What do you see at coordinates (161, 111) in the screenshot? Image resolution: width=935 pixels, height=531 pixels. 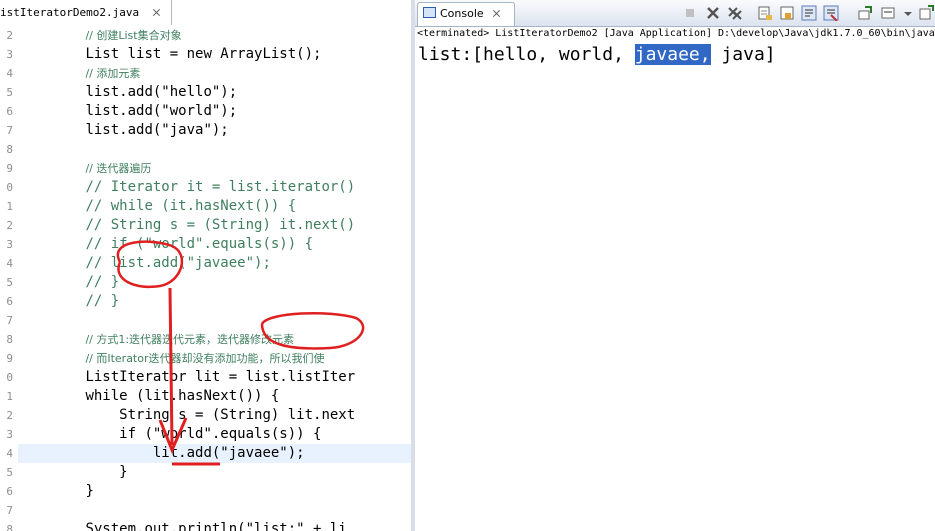 I see `code-text: list.add("world");` at bounding box center [161, 111].